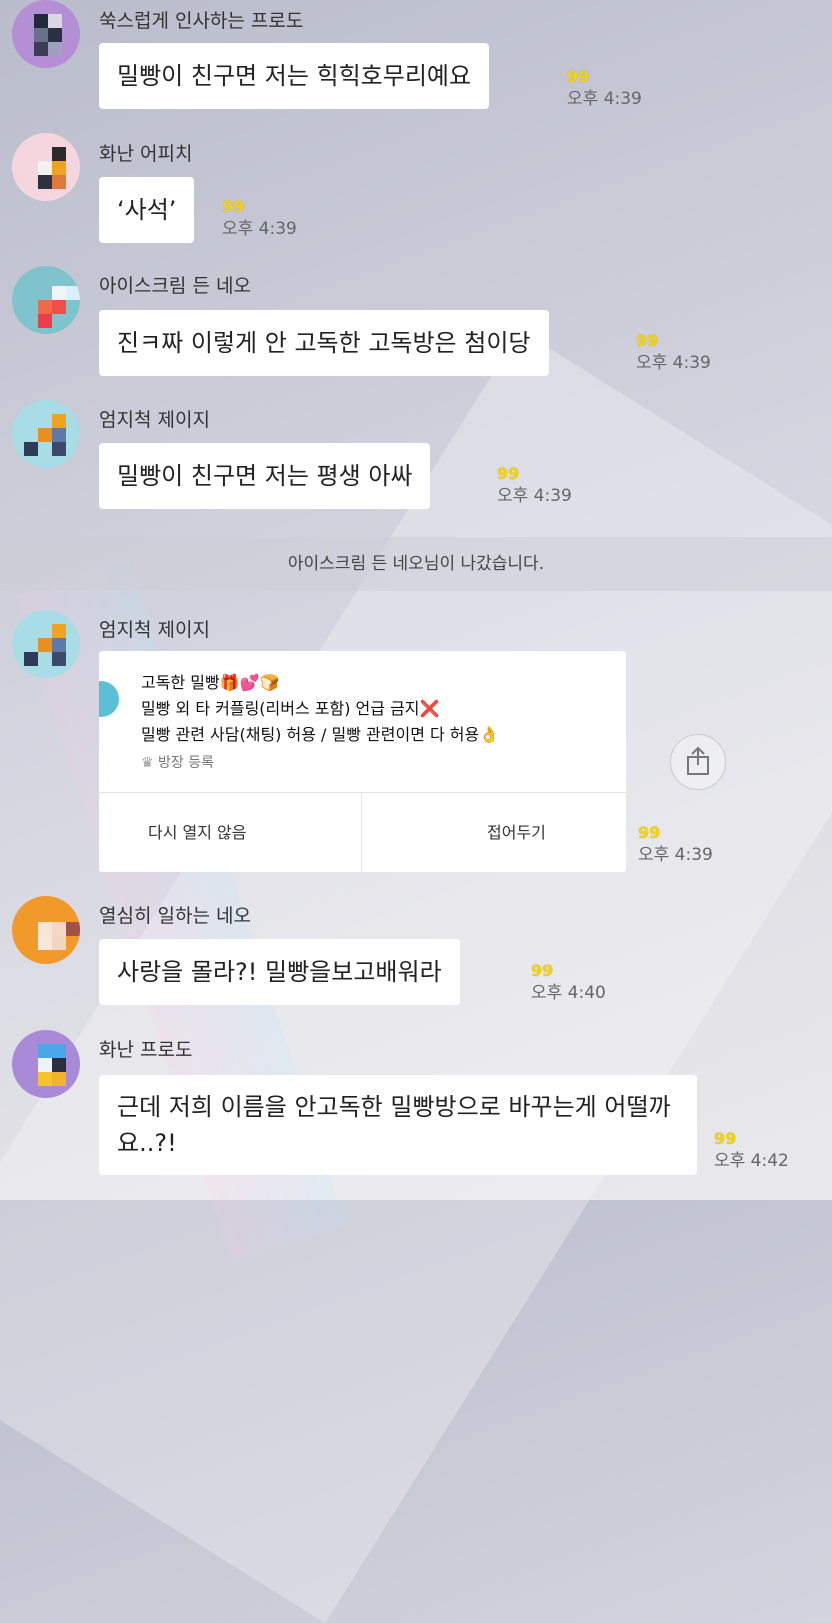  Describe the element at coordinates (147, 763) in the screenshot. I see `crown-icon: ♛` at that location.